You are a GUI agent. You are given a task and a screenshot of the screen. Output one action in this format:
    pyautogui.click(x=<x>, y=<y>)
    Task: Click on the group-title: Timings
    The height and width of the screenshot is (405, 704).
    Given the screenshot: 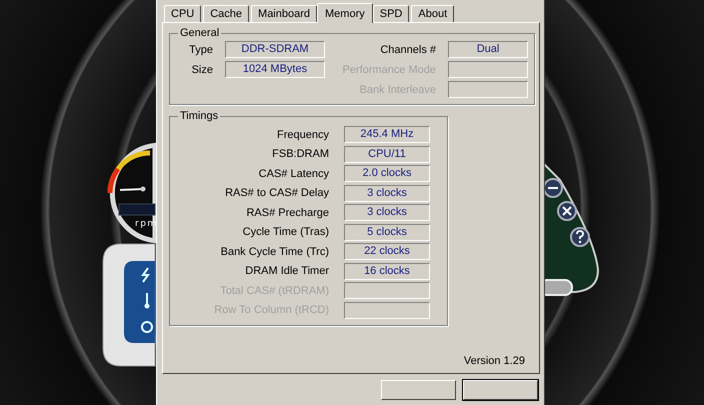 What is the action you would take?
    pyautogui.click(x=199, y=116)
    